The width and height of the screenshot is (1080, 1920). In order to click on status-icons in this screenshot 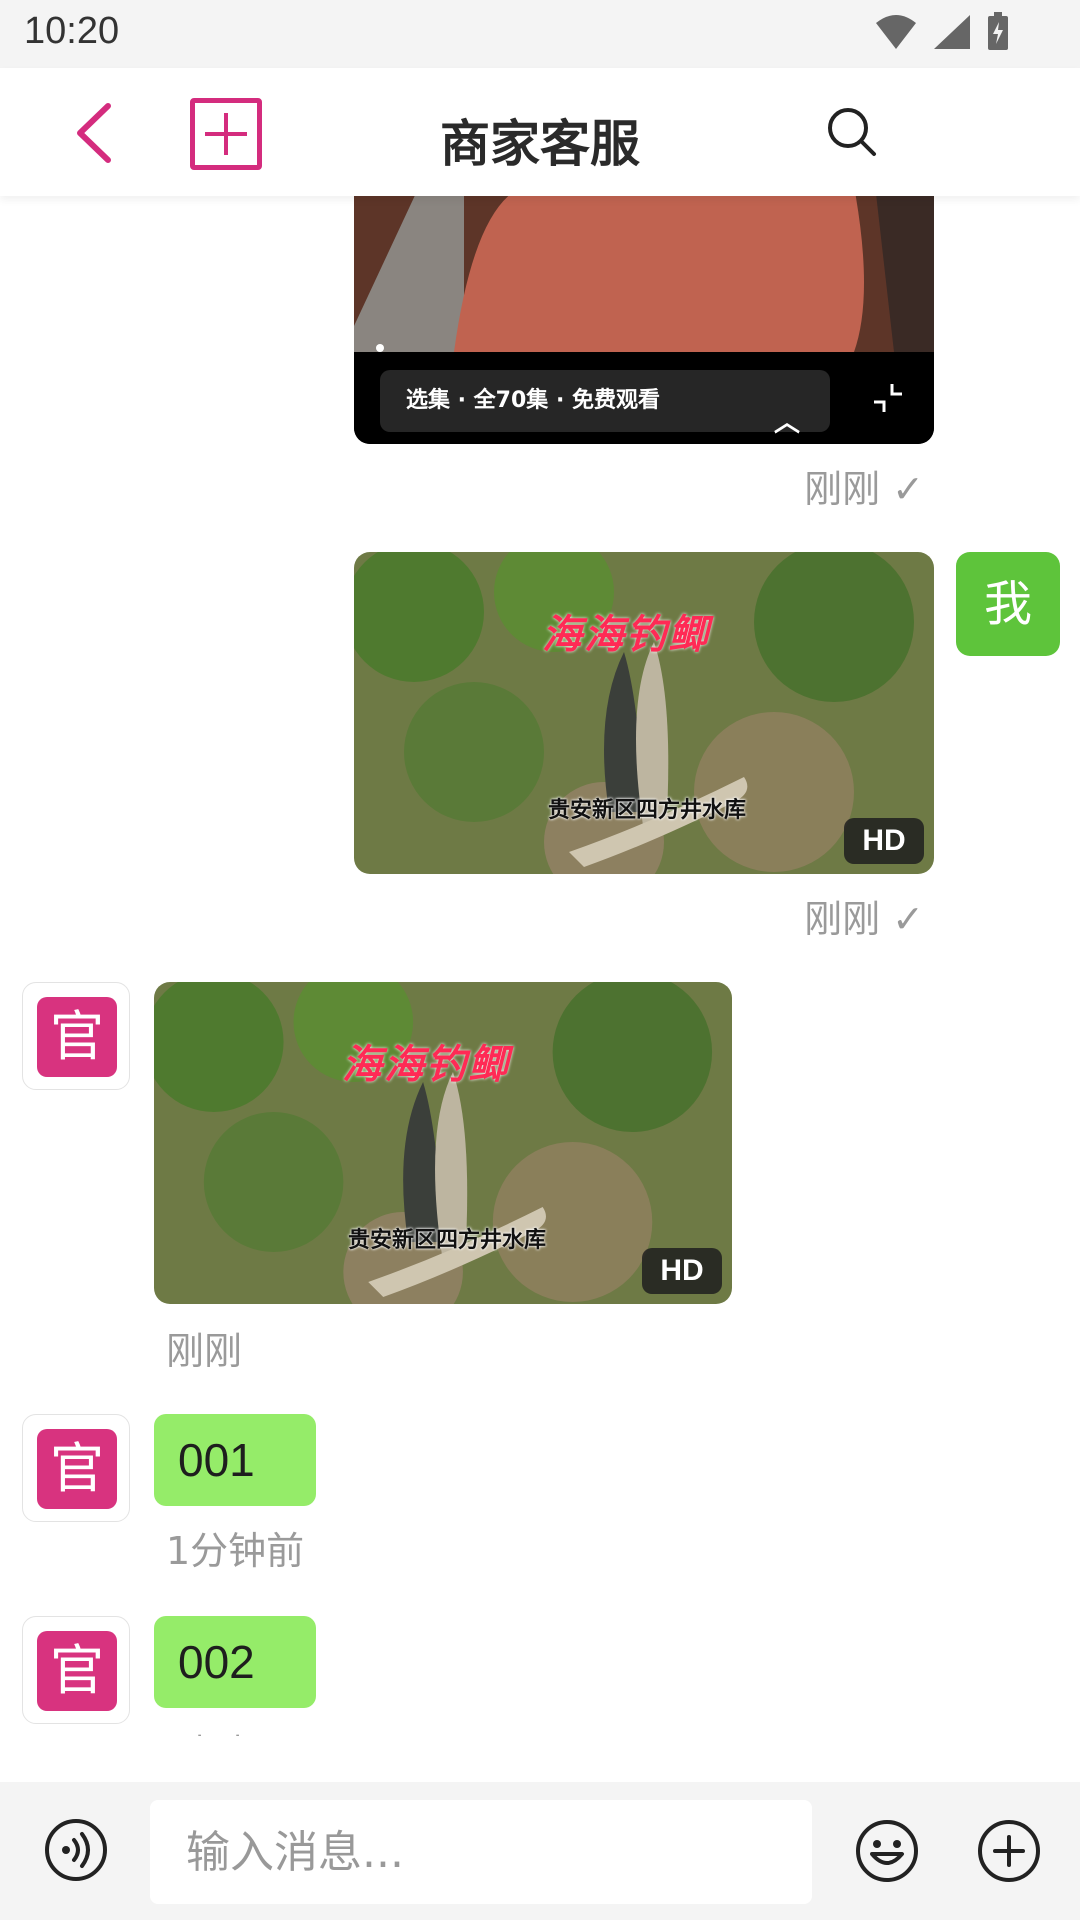, I will do `click(942, 32)`.